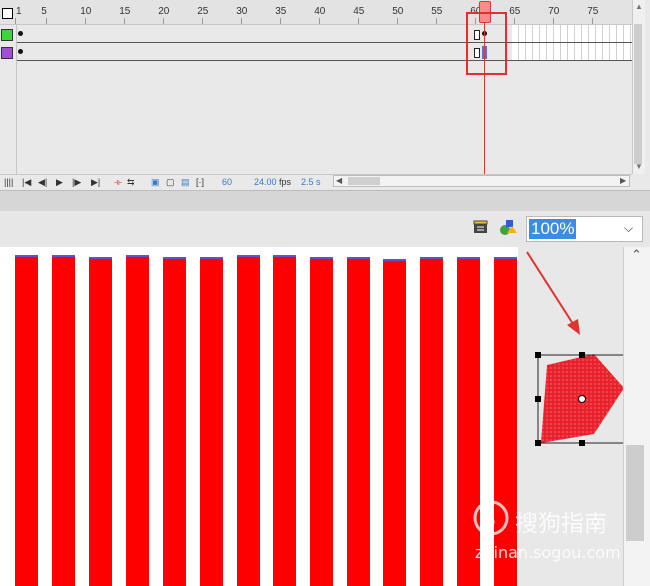  I want to click on timeline-hscroll-thumb, so click(364, 181).